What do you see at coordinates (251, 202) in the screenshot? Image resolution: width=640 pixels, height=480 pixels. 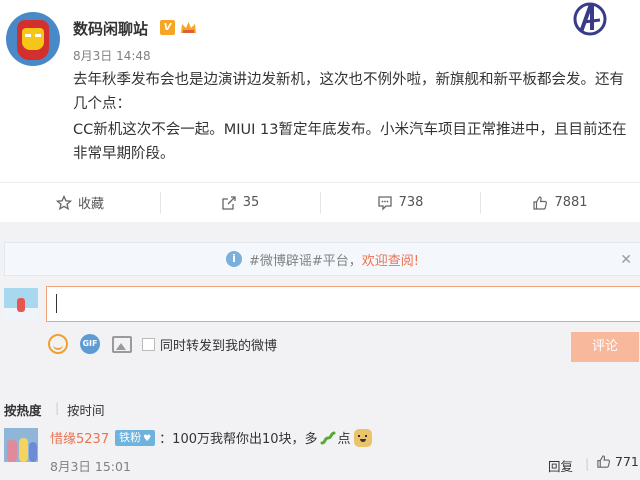 I see `repost-count: 35` at bounding box center [251, 202].